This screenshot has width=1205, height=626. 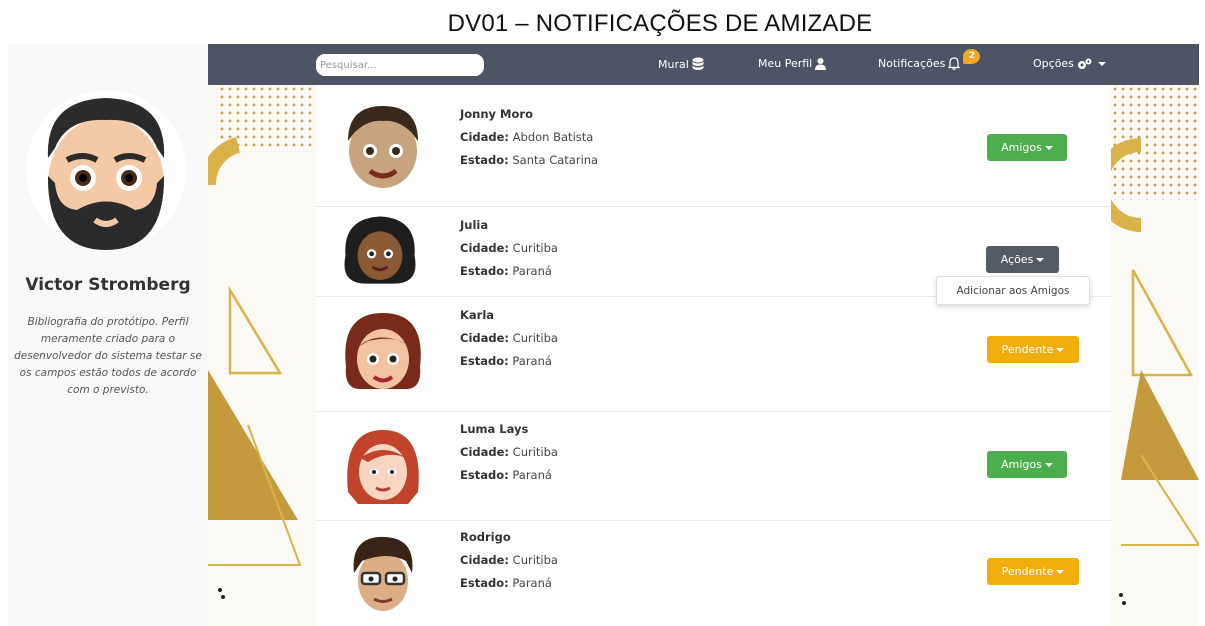 I want to click on notification-badge: 2, so click(x=972, y=56).